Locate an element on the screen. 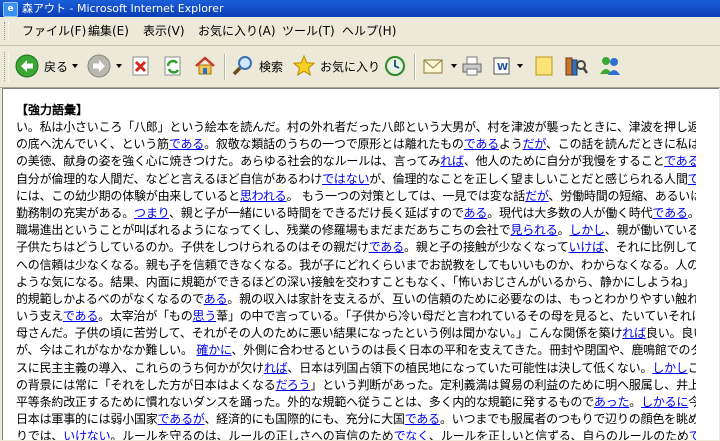  inline-link: だろう is located at coordinates (293, 385).